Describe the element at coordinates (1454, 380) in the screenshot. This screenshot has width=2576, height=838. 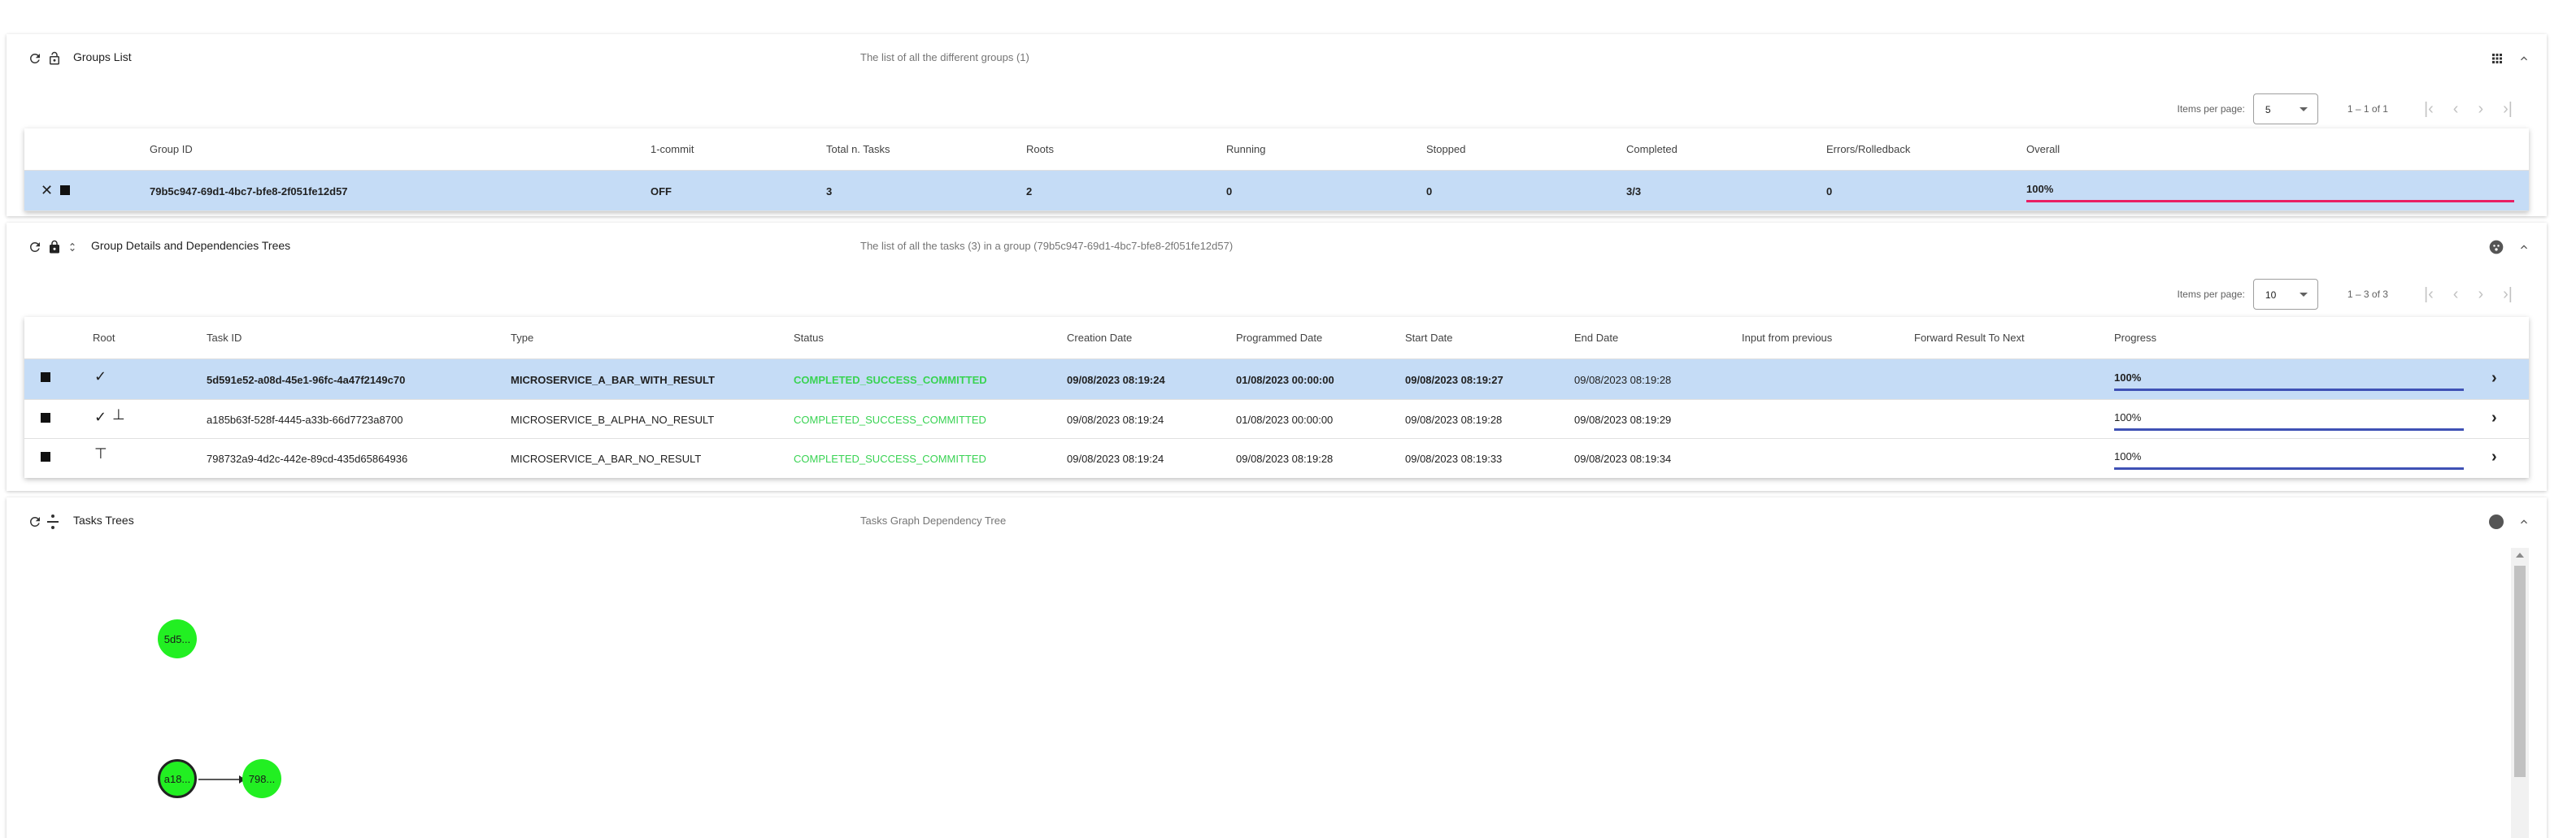
I see `cell-start-date: 09/08/2023 08:19:27` at that location.